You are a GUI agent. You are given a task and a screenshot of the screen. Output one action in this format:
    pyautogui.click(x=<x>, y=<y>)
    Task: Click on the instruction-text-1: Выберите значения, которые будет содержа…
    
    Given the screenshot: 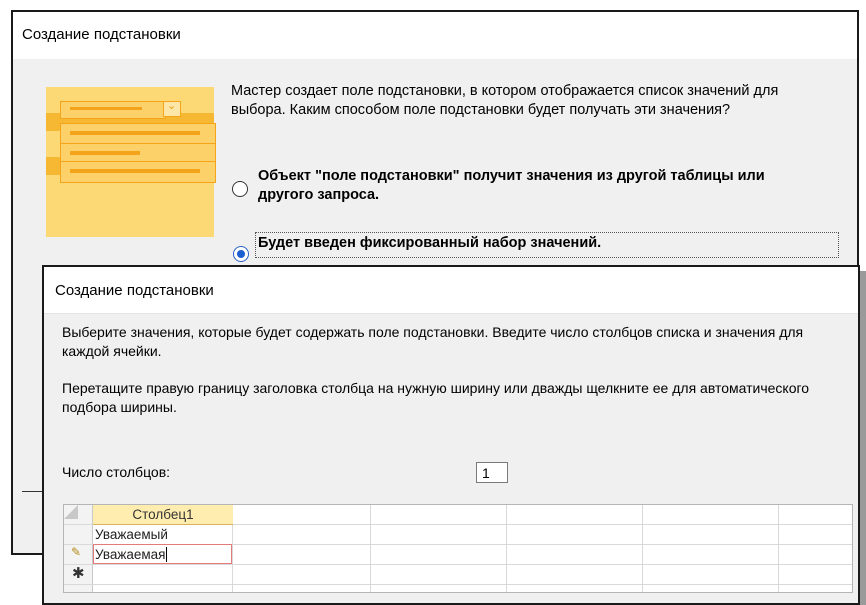 What is the action you would take?
    pyautogui.click(x=433, y=341)
    